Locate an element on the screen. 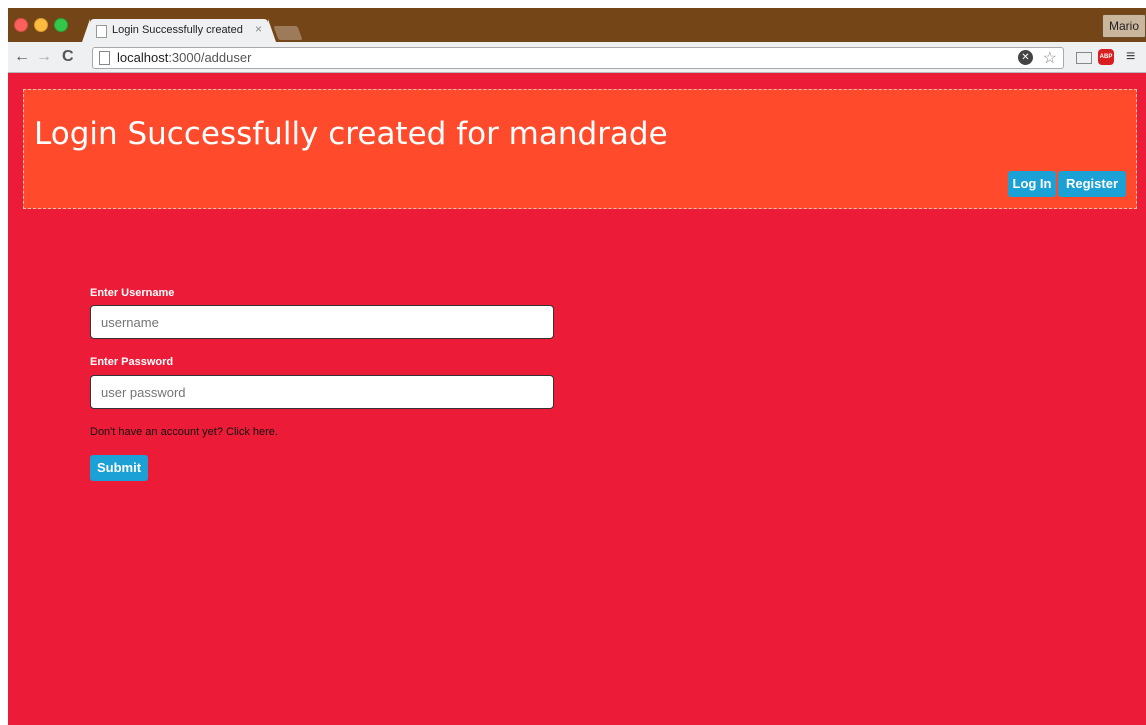  blocked-content-icon: ✕ is located at coordinates (1025, 57).